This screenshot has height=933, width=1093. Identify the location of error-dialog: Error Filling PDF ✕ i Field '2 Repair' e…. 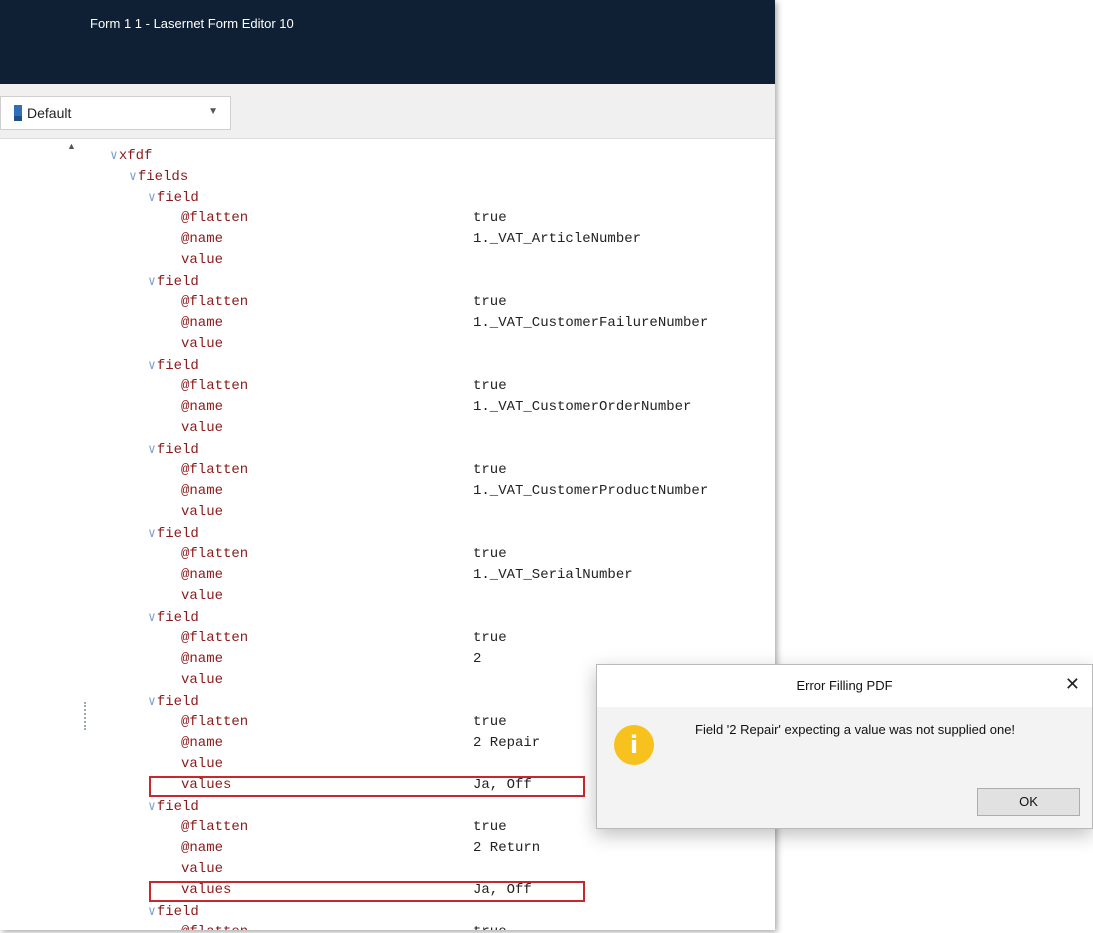
(844, 746).